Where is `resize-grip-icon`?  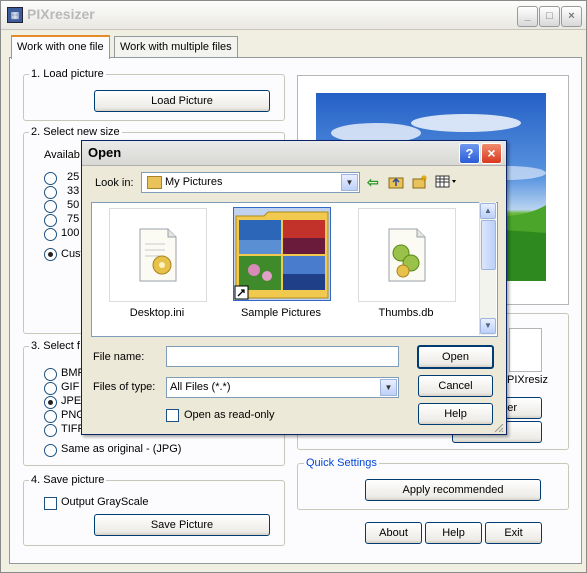 resize-grip-icon is located at coordinates (498, 427).